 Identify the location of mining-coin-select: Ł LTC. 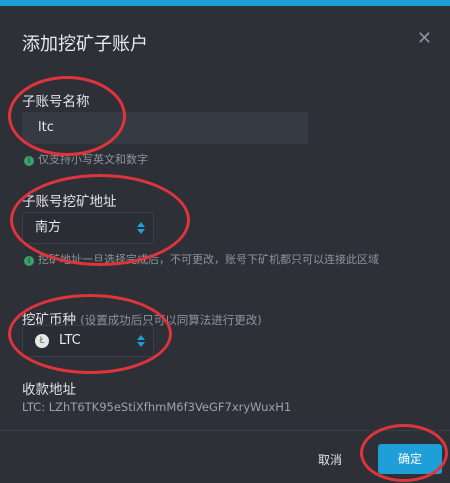
(88, 341).